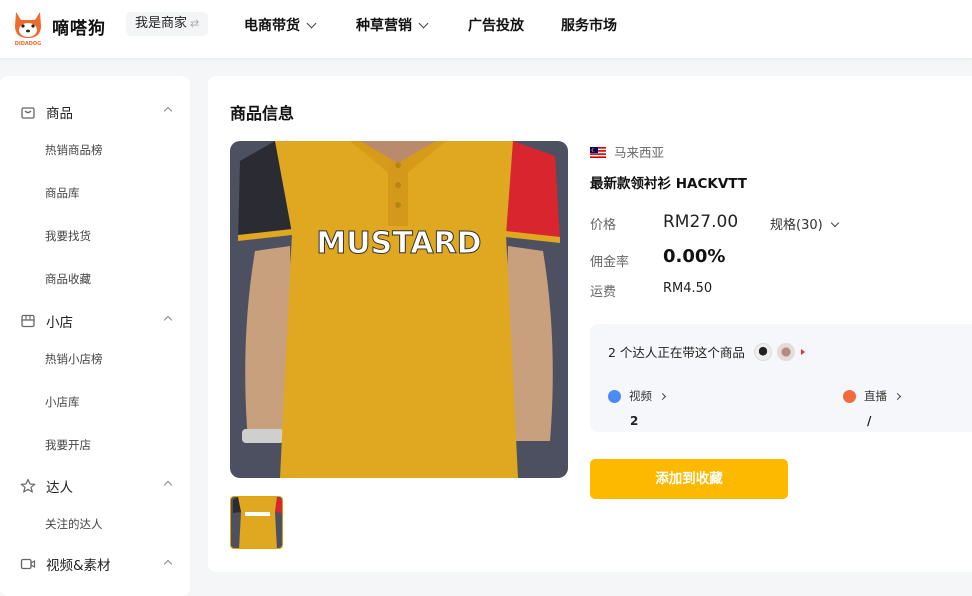  Describe the element at coordinates (68, 236) in the screenshot. I see `sidebar-item-find-products: 我要找货` at that location.